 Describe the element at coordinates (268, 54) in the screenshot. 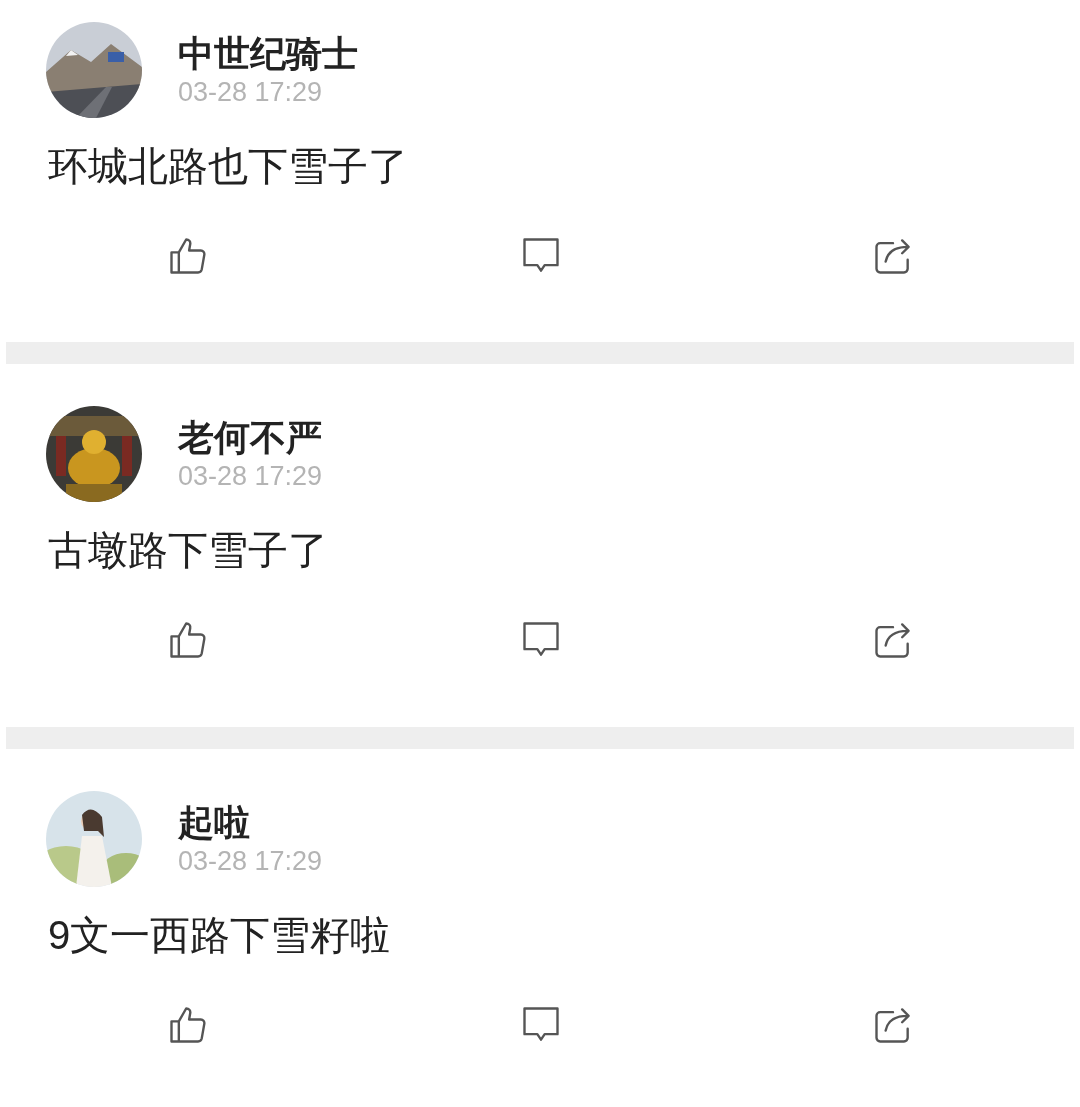

I see `author-name: 中世纪骑士` at that location.